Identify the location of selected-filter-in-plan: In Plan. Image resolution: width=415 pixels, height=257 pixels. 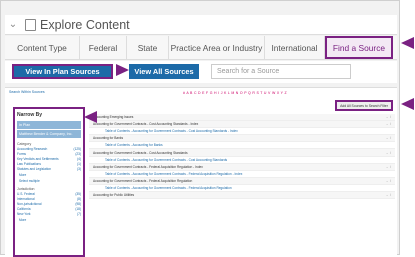
(49, 125).